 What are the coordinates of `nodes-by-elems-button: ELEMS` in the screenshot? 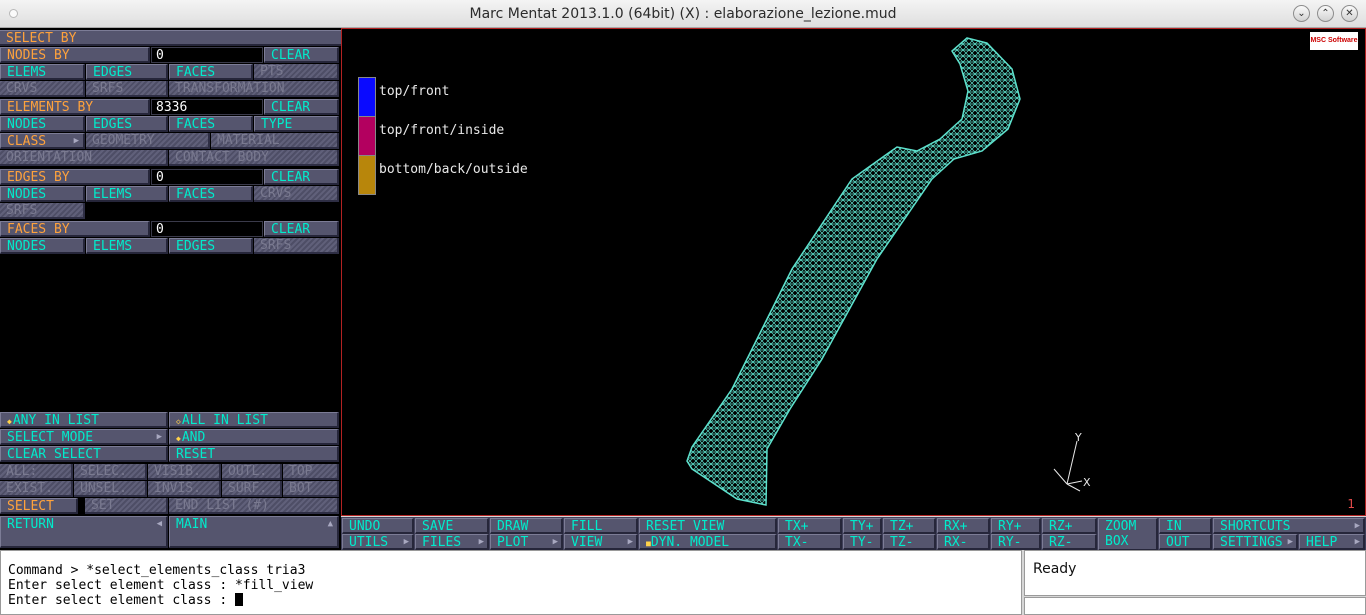 It's located at (42, 72).